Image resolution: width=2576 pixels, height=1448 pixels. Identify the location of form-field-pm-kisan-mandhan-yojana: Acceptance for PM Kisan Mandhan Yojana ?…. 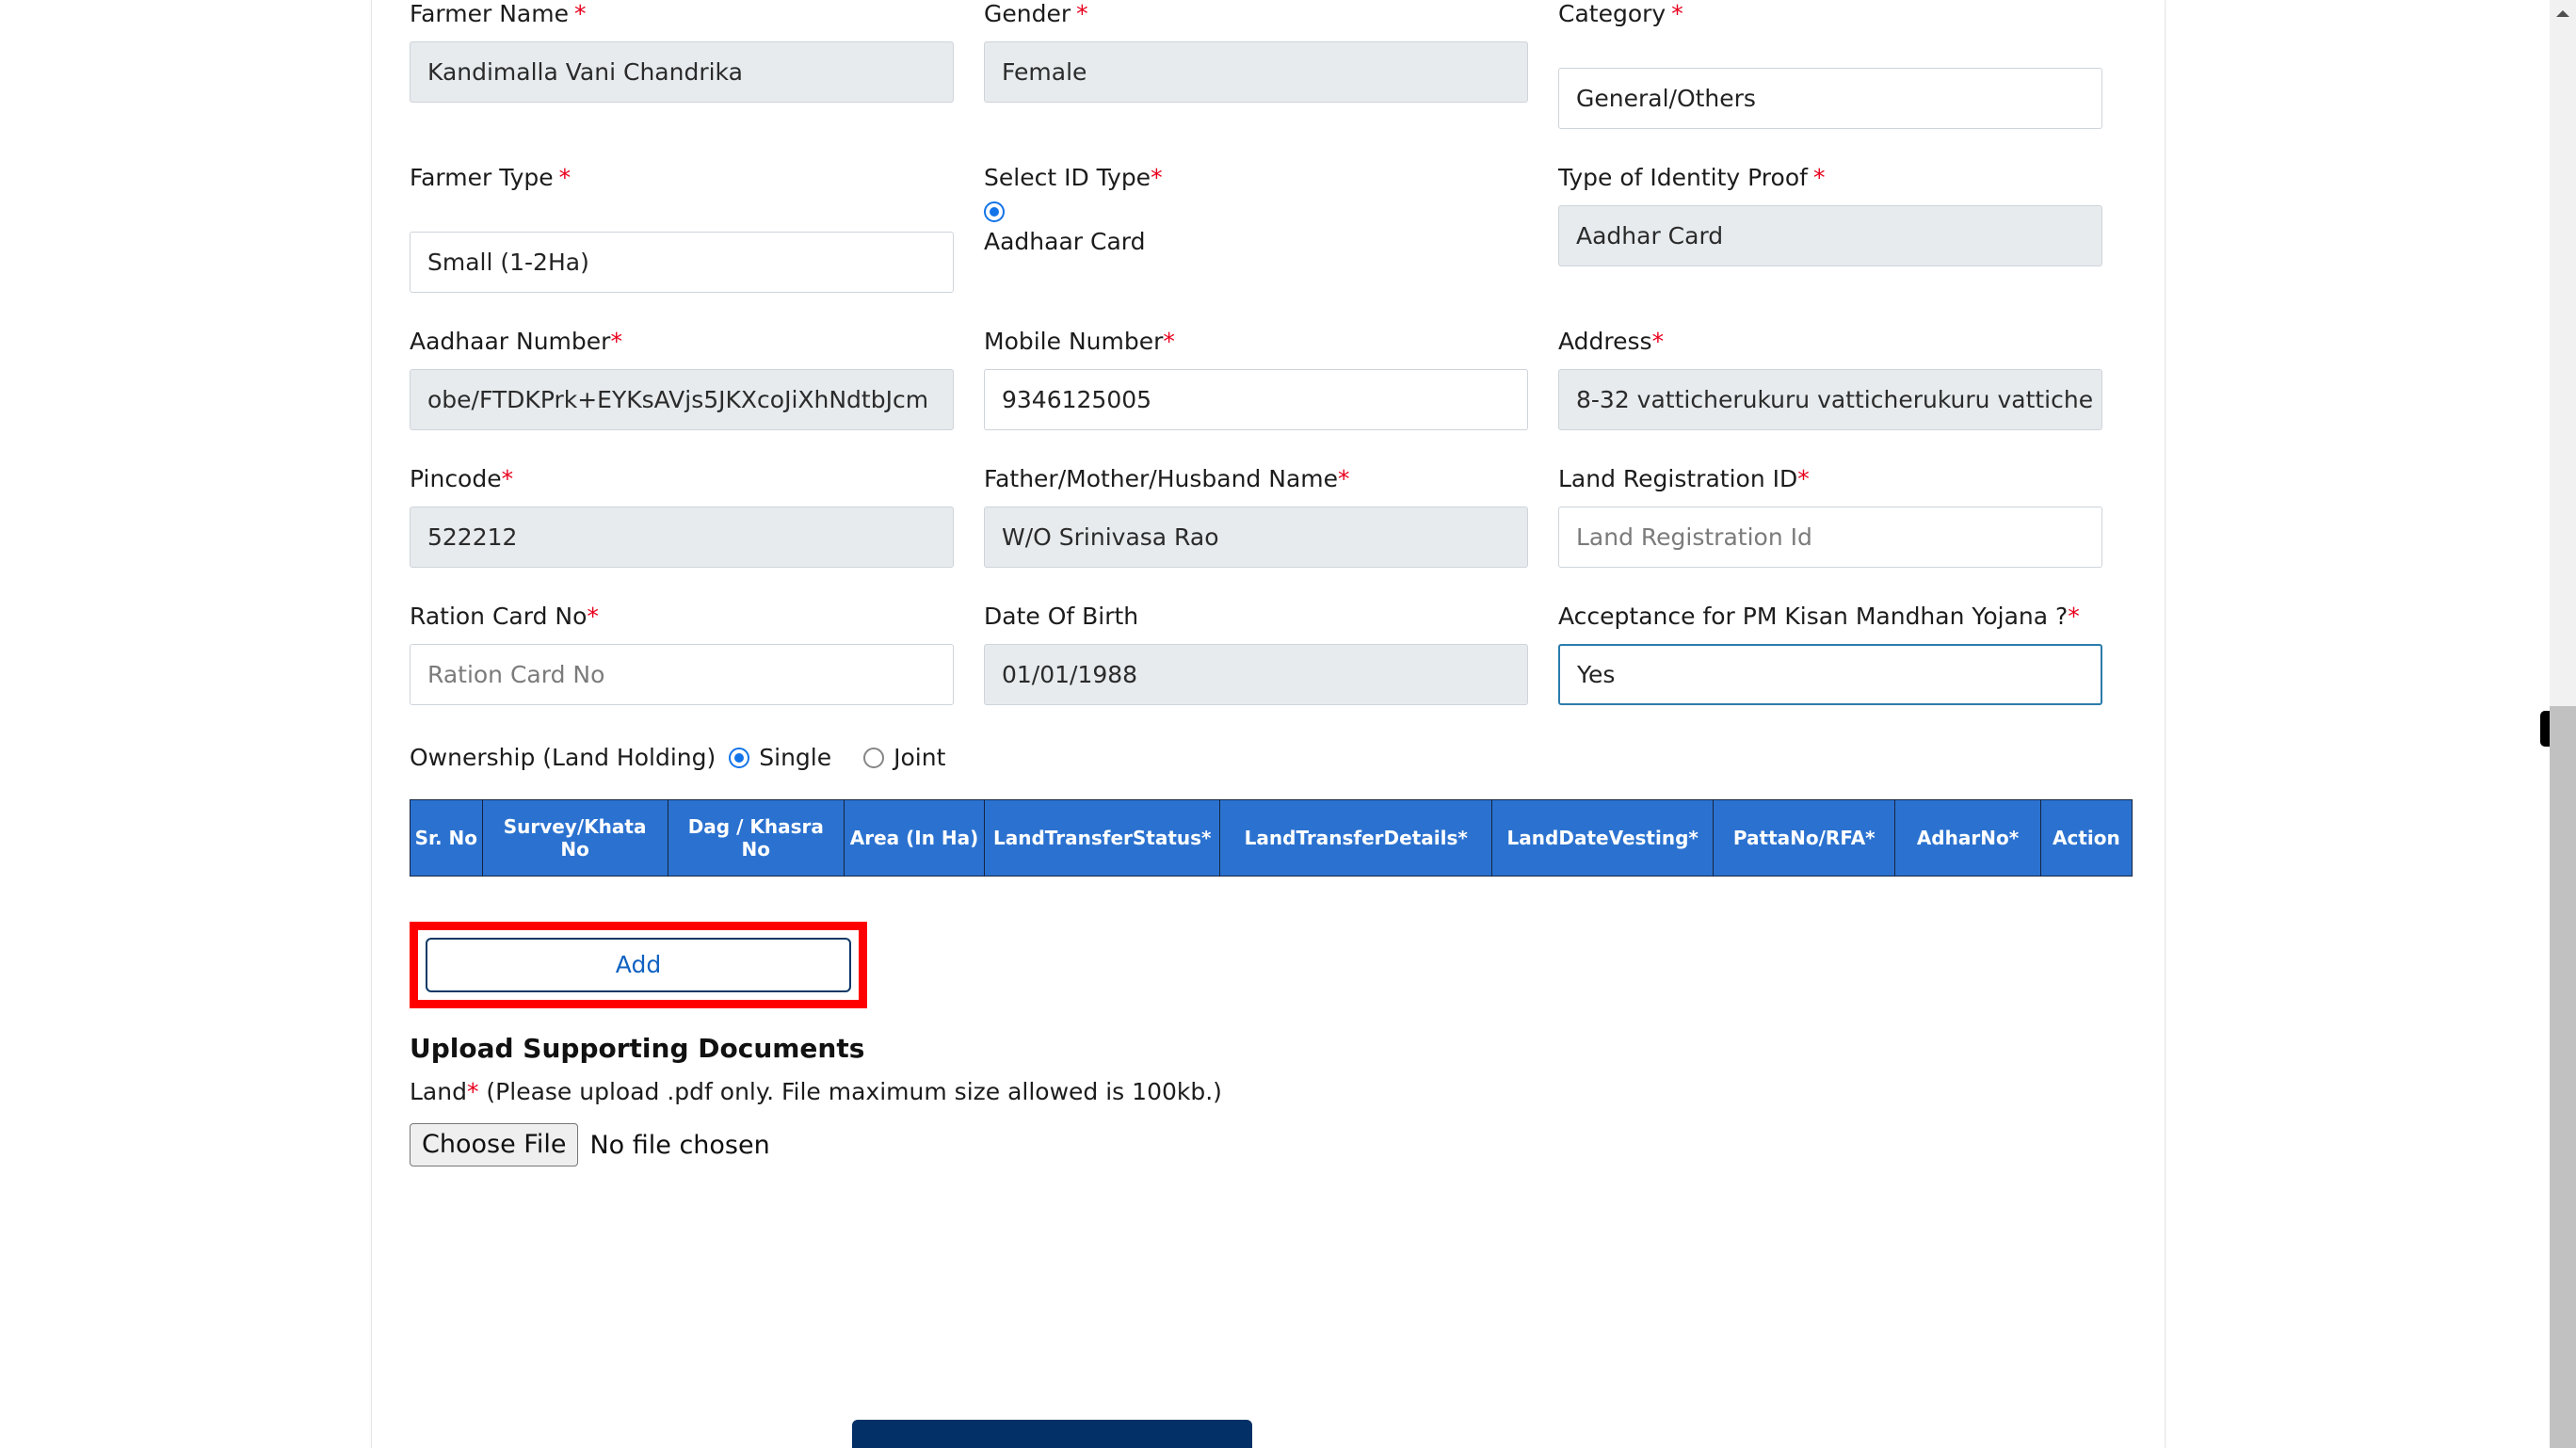
(1845, 654).